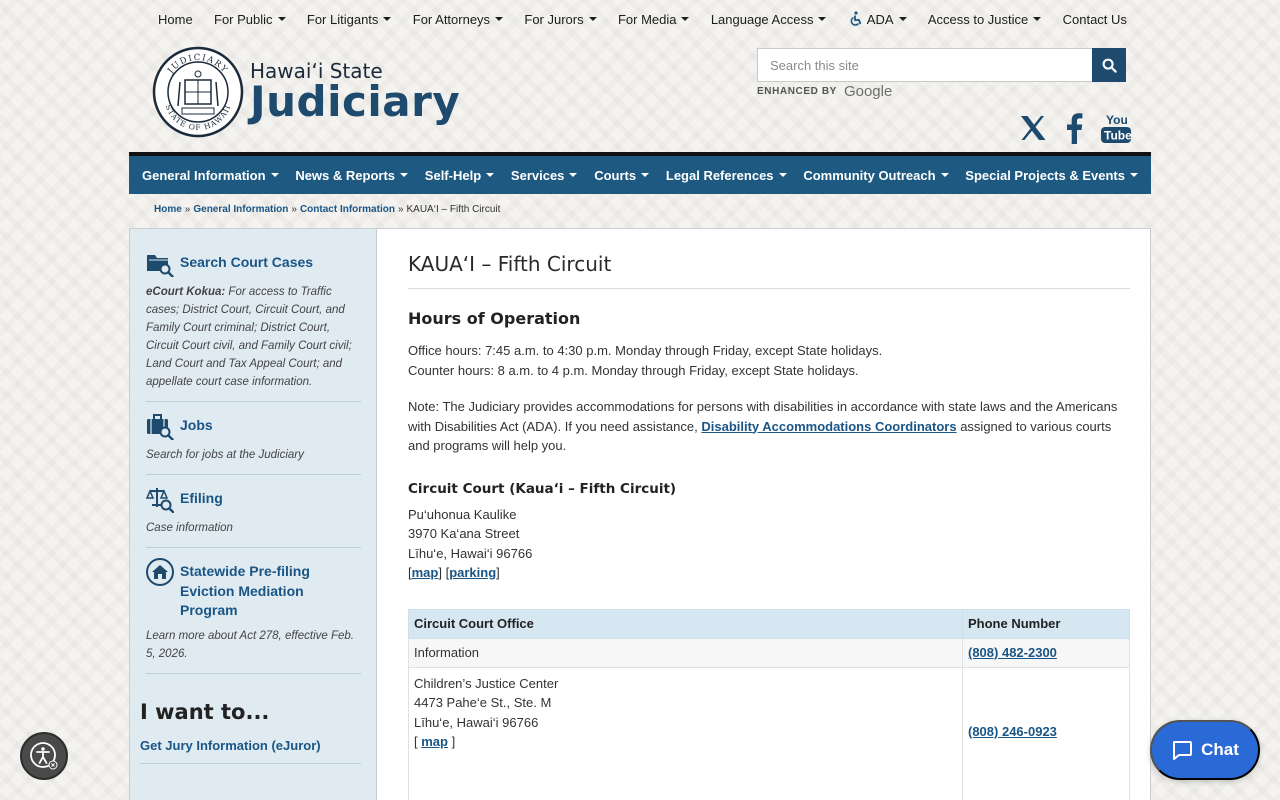 The width and height of the screenshot is (1280, 800). Describe the element at coordinates (877, 19) in the screenshot. I see `topnav-ada: ADA` at that location.